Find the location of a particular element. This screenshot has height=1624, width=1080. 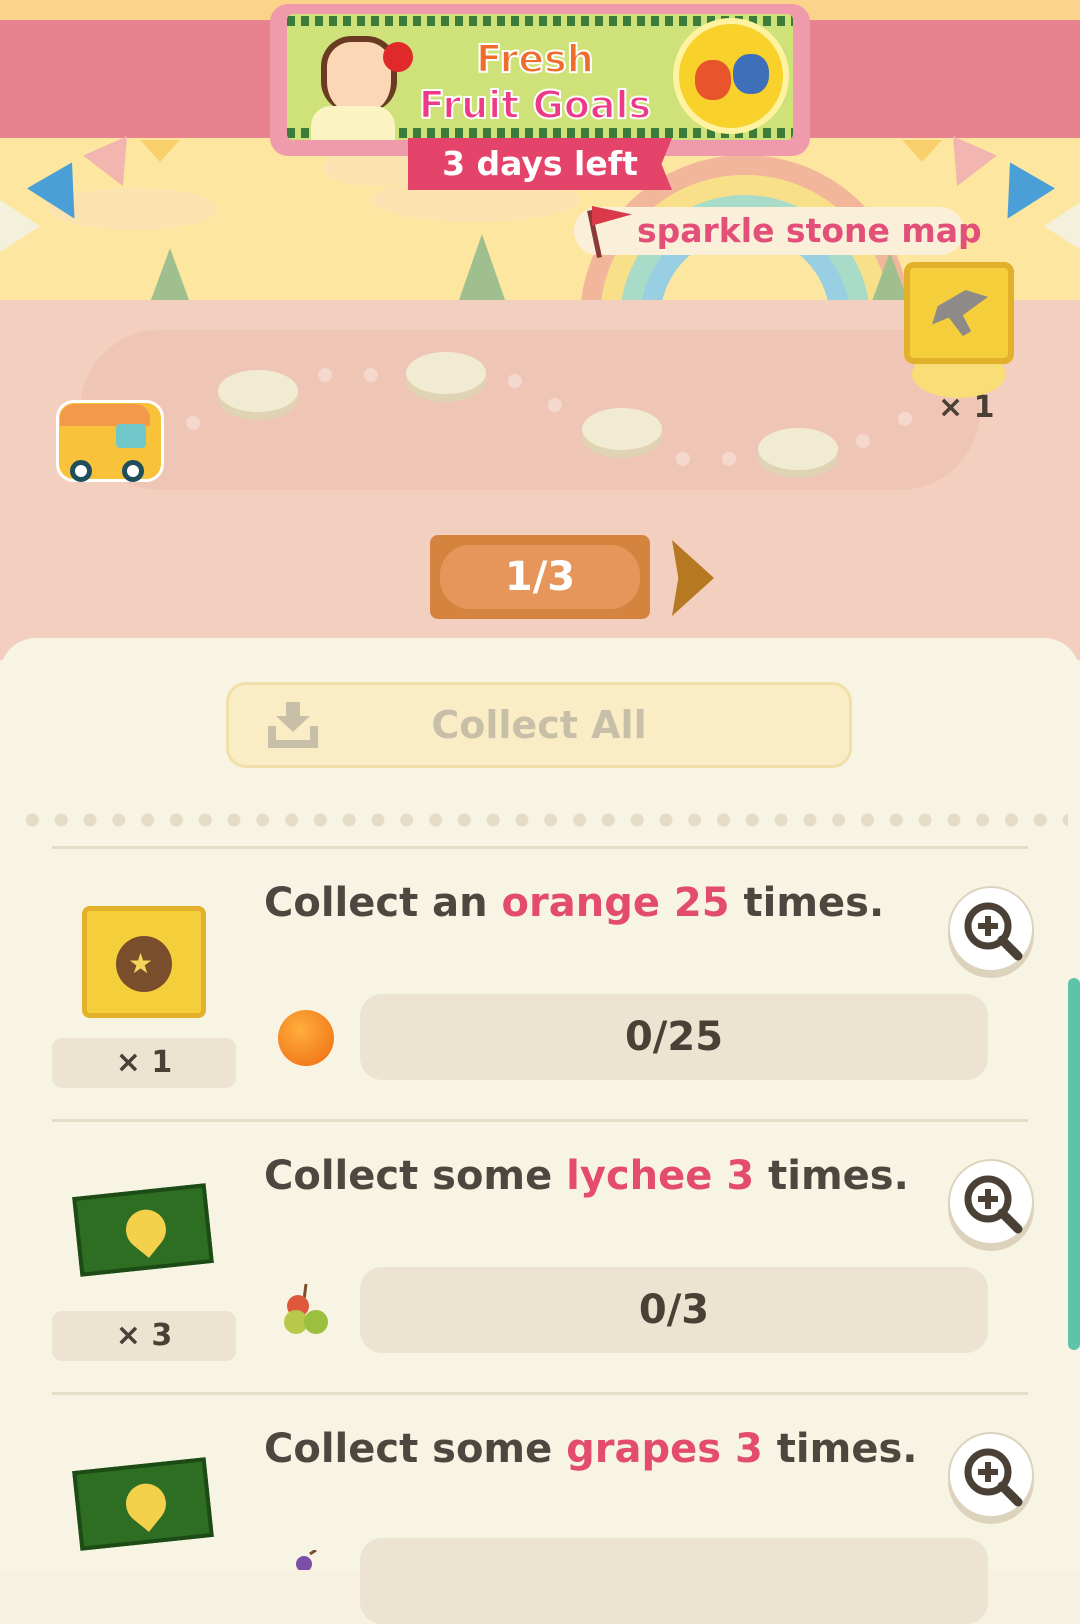

camper-van-window is located at coordinates (131, 436).